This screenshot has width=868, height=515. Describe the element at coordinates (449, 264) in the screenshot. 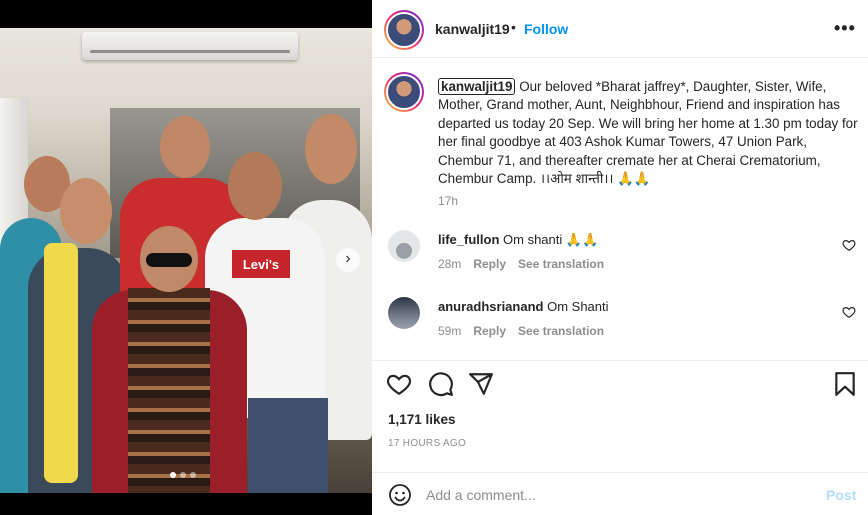

I see `comment-time: 28m` at that location.